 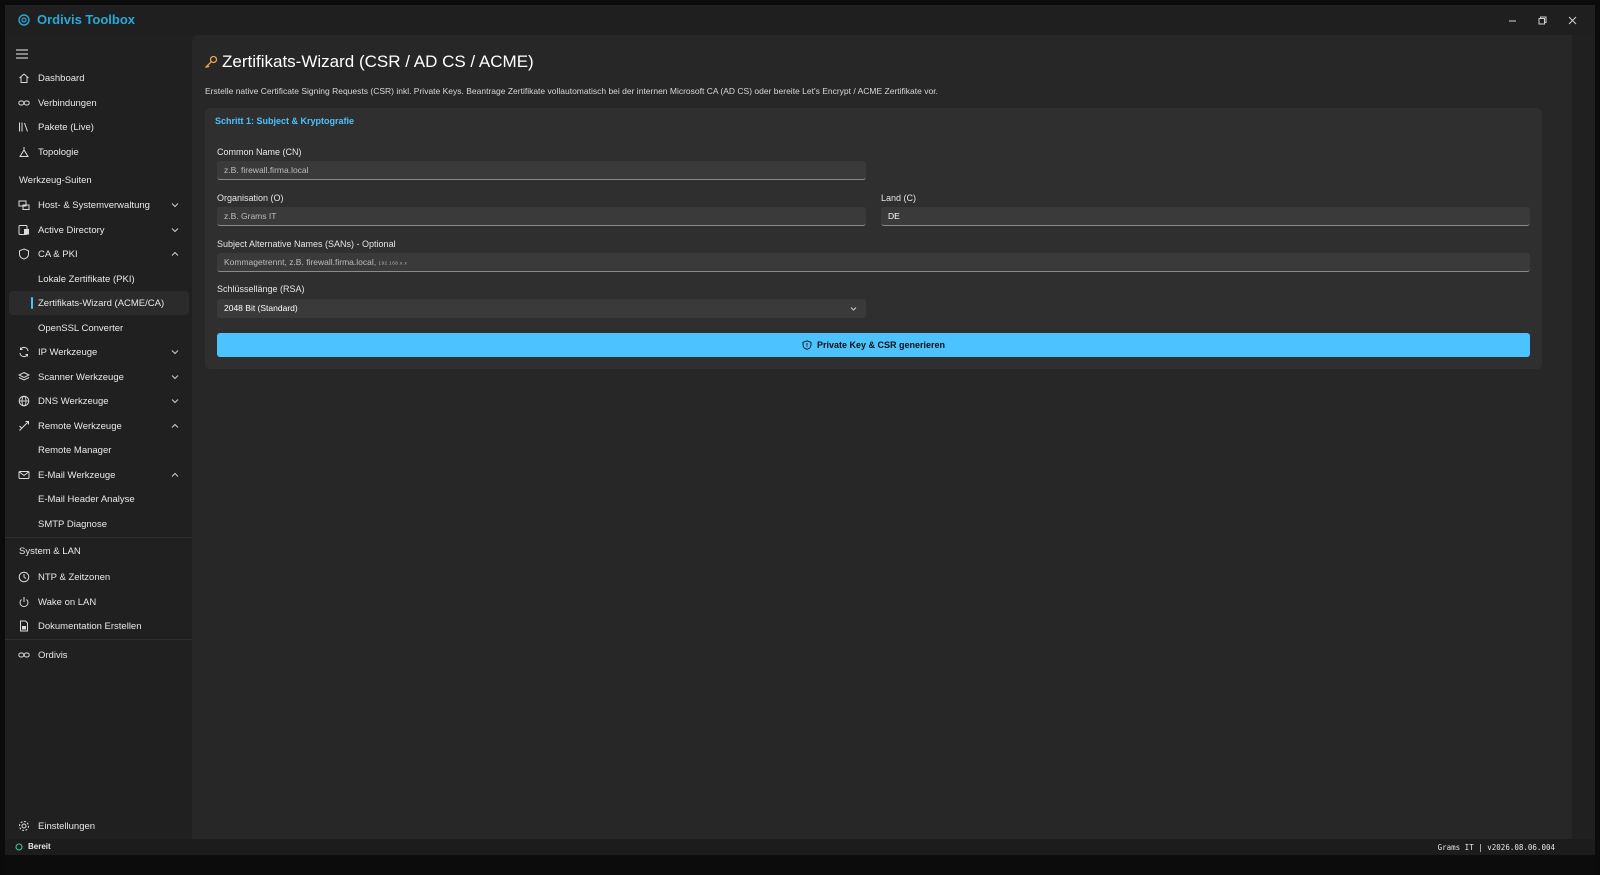 I want to click on sidebar-item-lokale-zertifikate: Lokale Zertifikate (PKI), so click(x=99, y=279).